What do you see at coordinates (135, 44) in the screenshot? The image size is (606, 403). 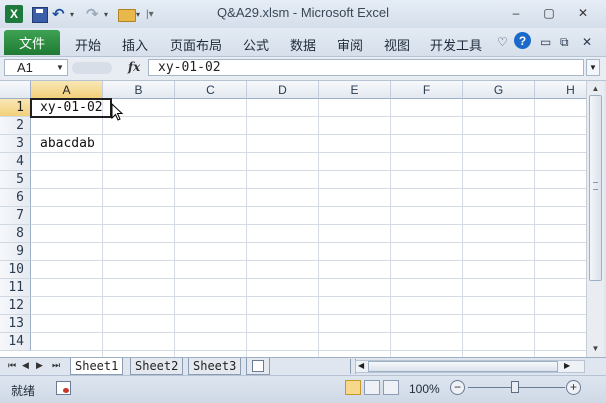 I see `tab-insert: 插入` at bounding box center [135, 44].